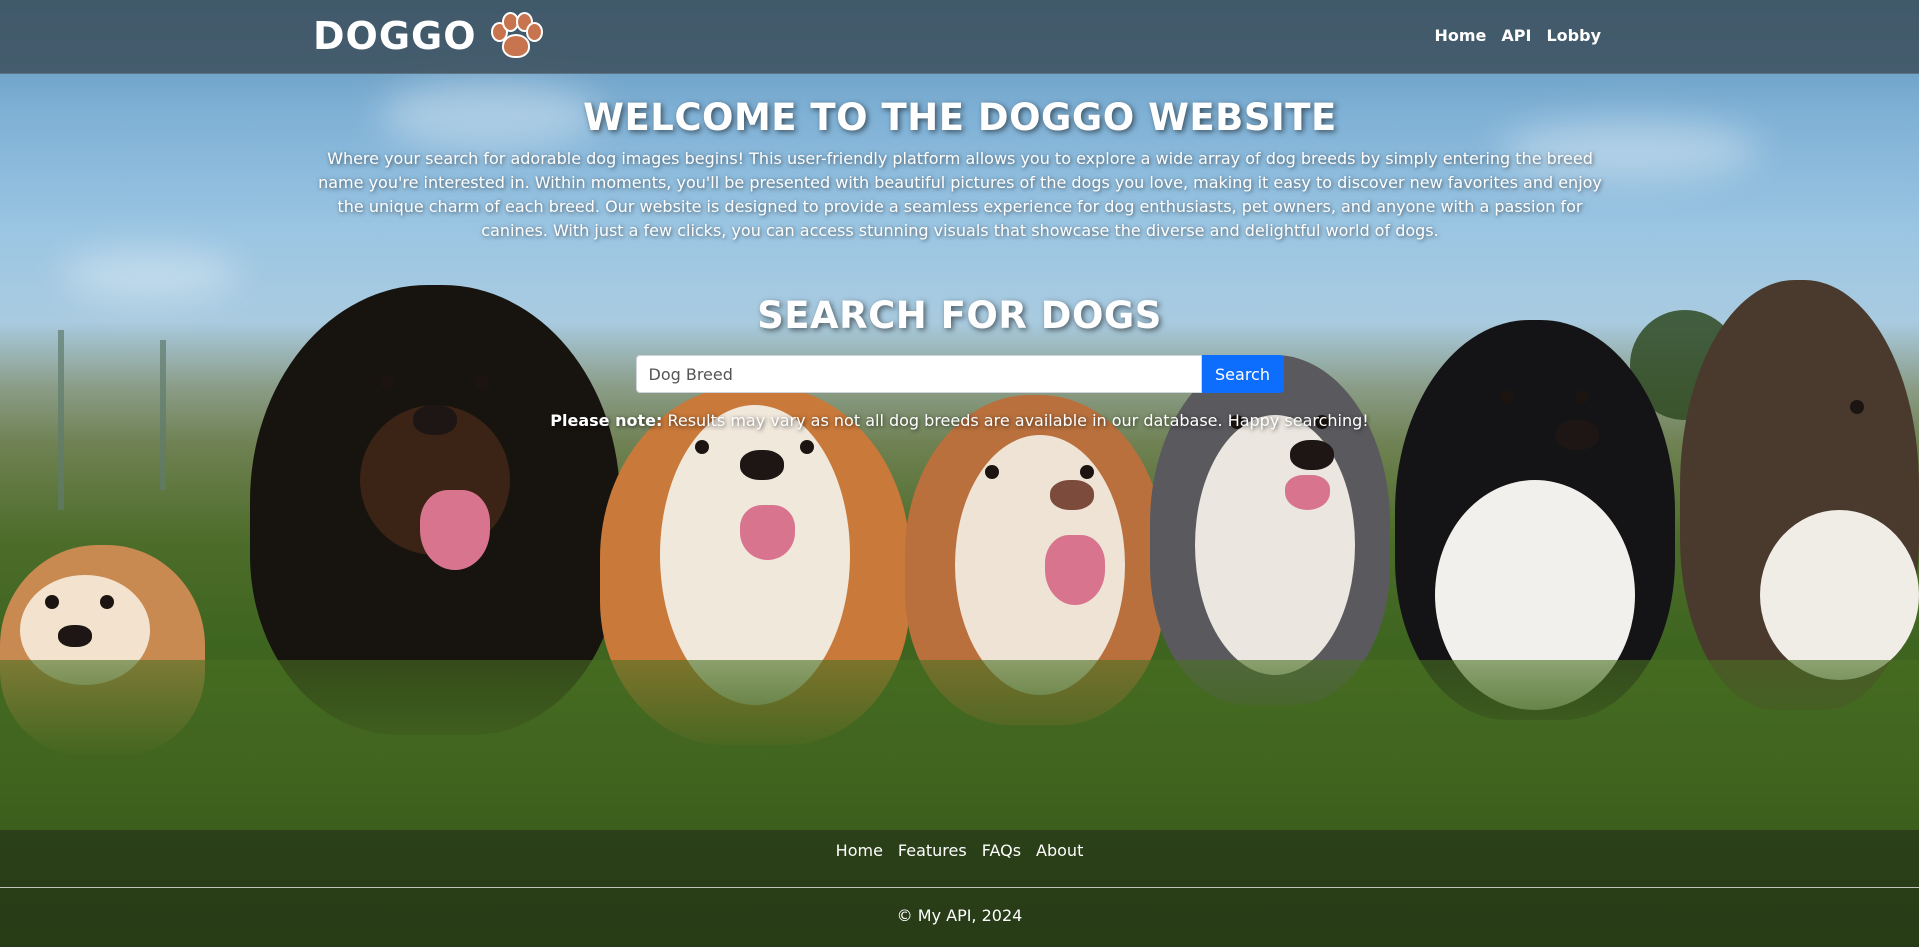 The width and height of the screenshot is (1919, 947). What do you see at coordinates (1059, 850) in the screenshot?
I see `footer-link-about: About` at bounding box center [1059, 850].